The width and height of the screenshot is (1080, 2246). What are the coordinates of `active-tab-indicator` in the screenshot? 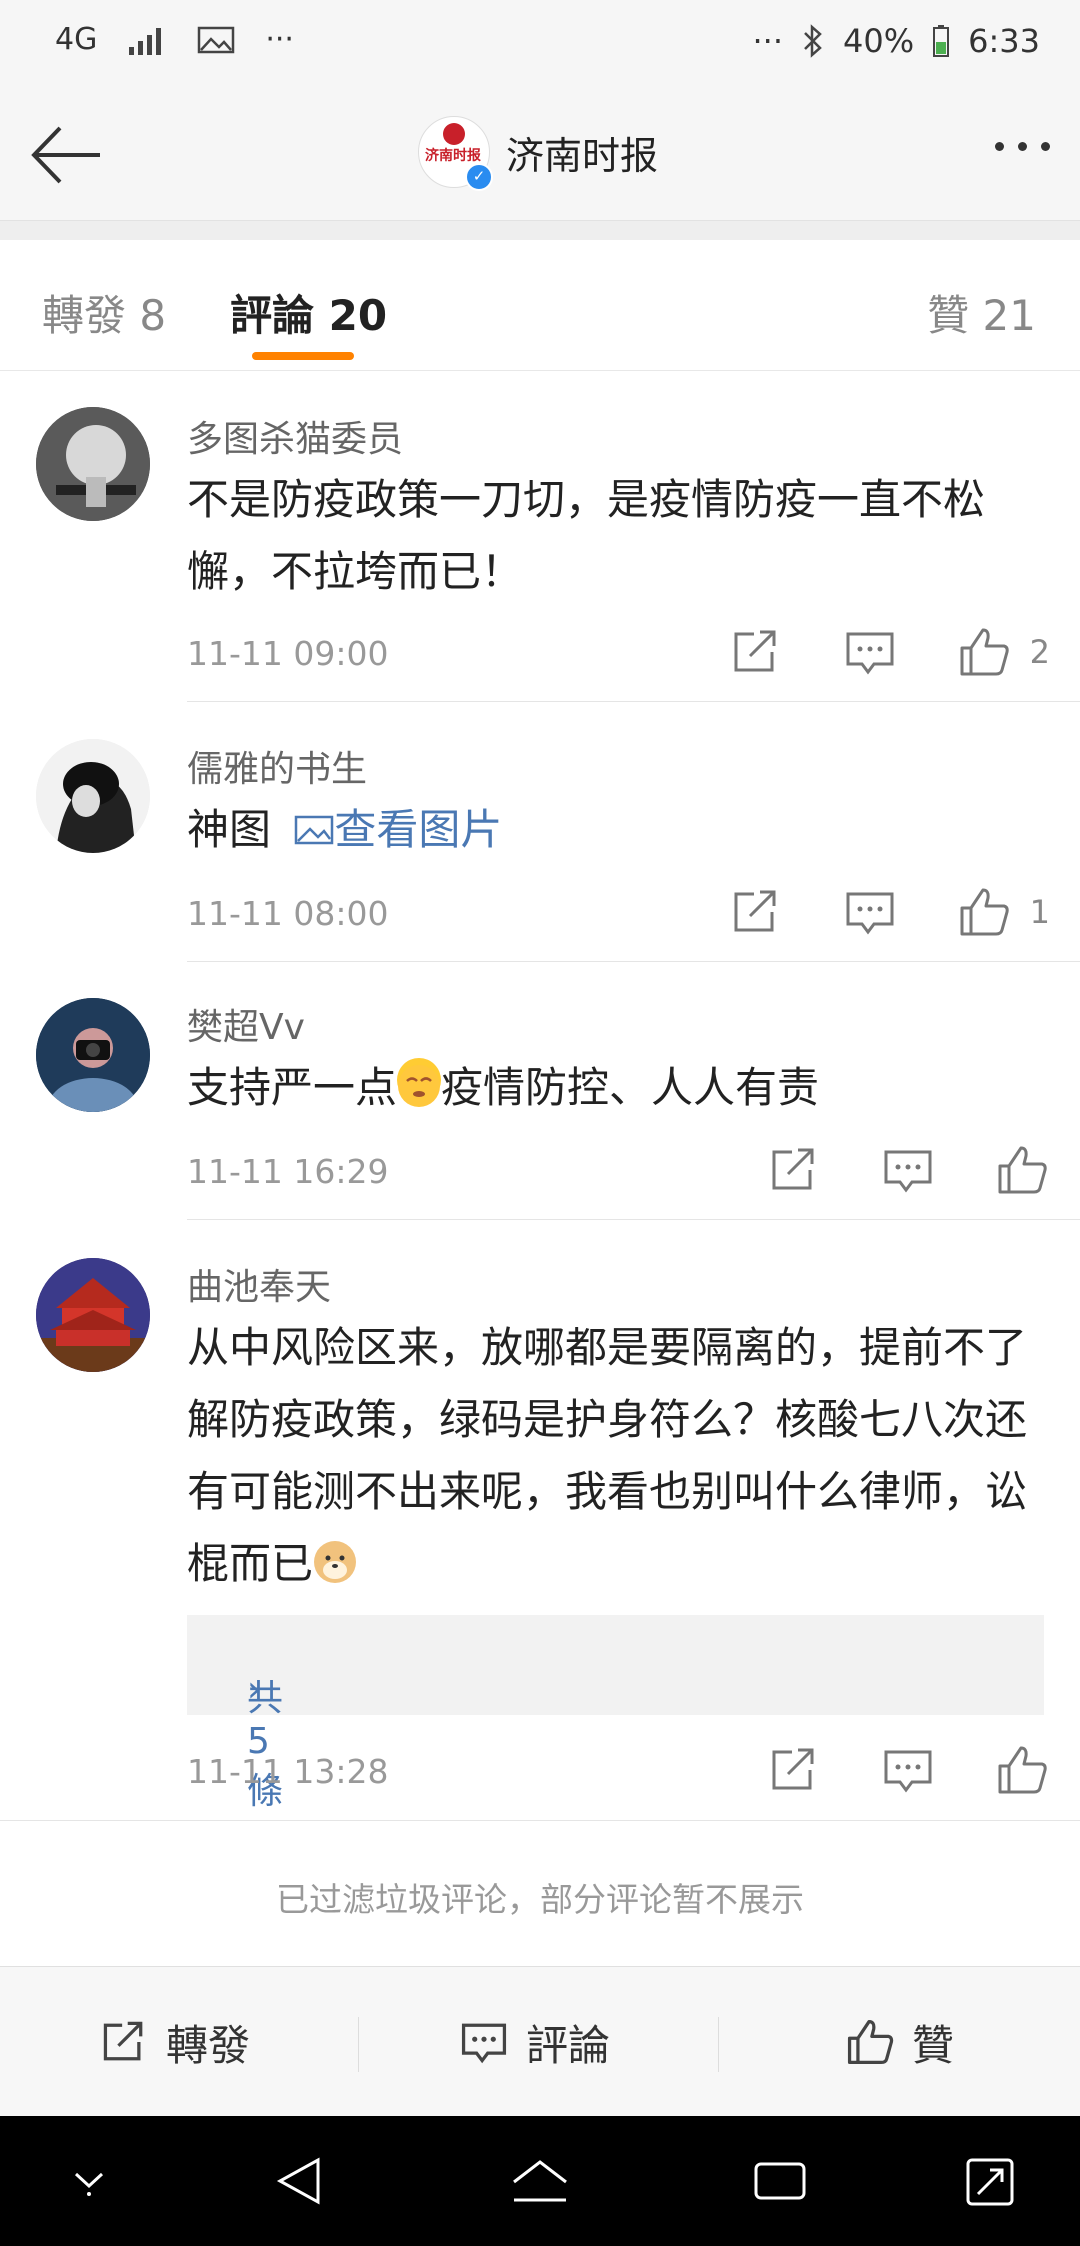 It's located at (303, 356).